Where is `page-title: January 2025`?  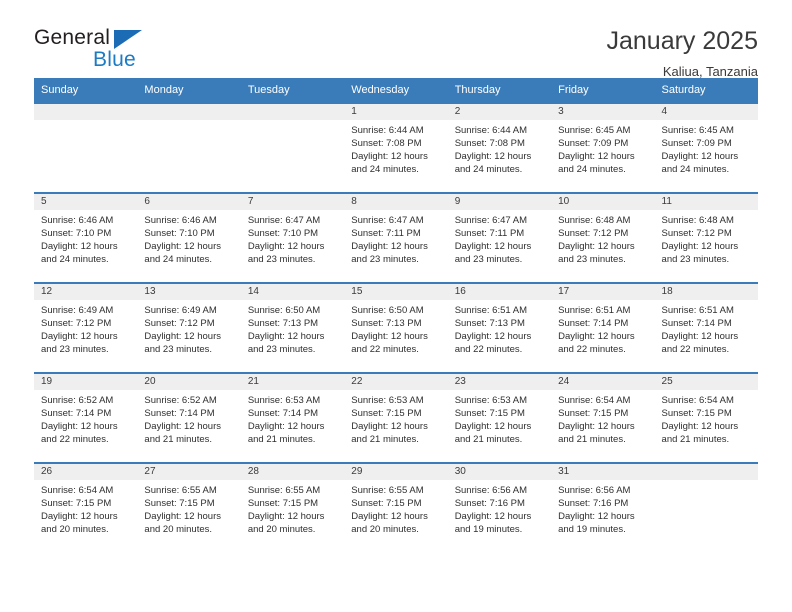 page-title: January 2025 is located at coordinates (682, 41).